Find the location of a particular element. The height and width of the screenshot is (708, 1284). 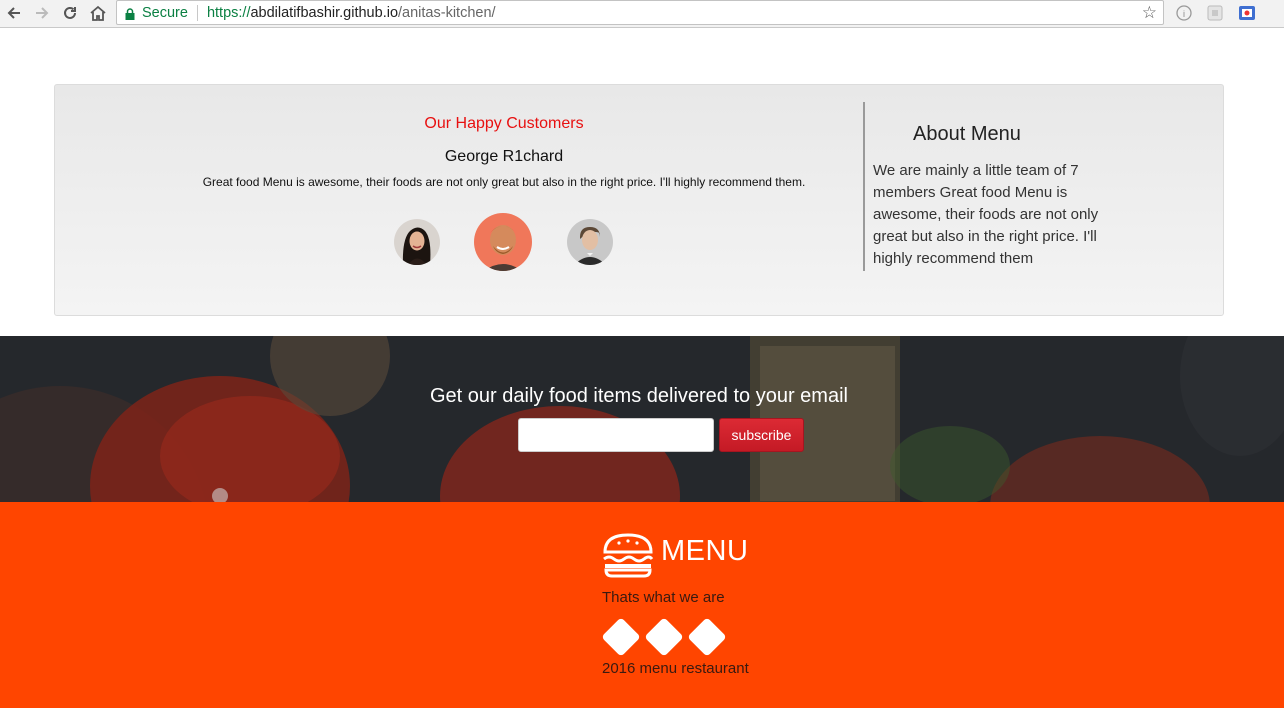

forward-arrow-icon is located at coordinates (42, 13).